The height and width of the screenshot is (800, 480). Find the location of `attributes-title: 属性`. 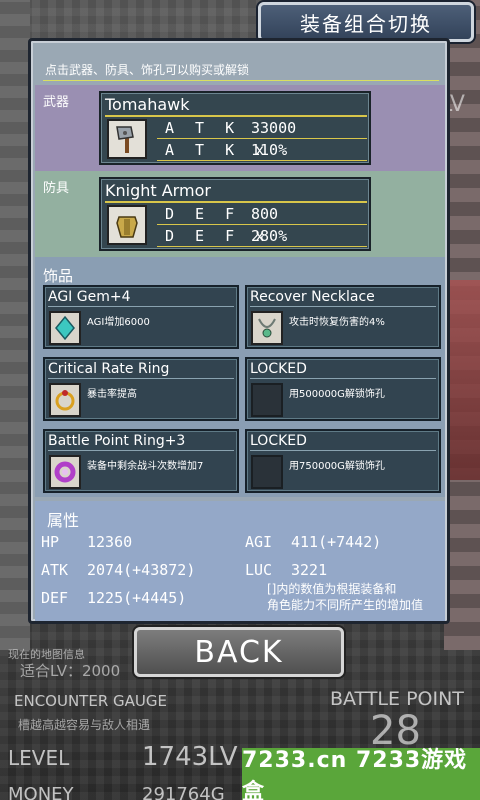

attributes-title: 属性 is located at coordinates (63, 520).